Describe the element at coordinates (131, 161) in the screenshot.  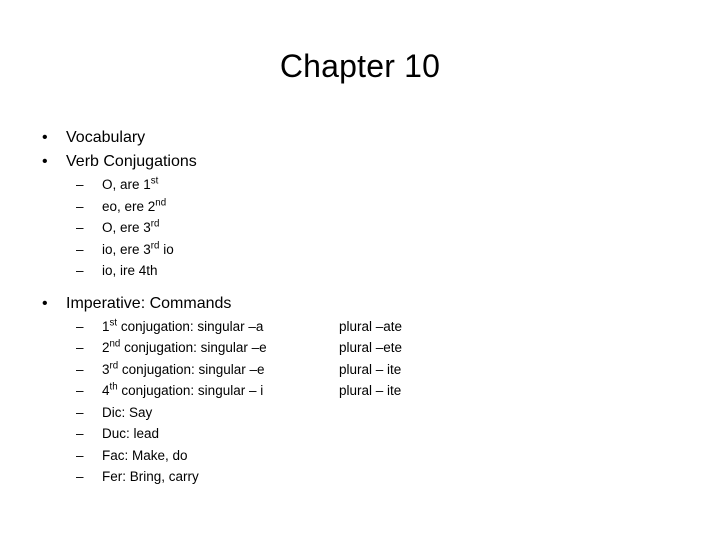
I see `outline-item-label: Verb Conjugations` at that location.